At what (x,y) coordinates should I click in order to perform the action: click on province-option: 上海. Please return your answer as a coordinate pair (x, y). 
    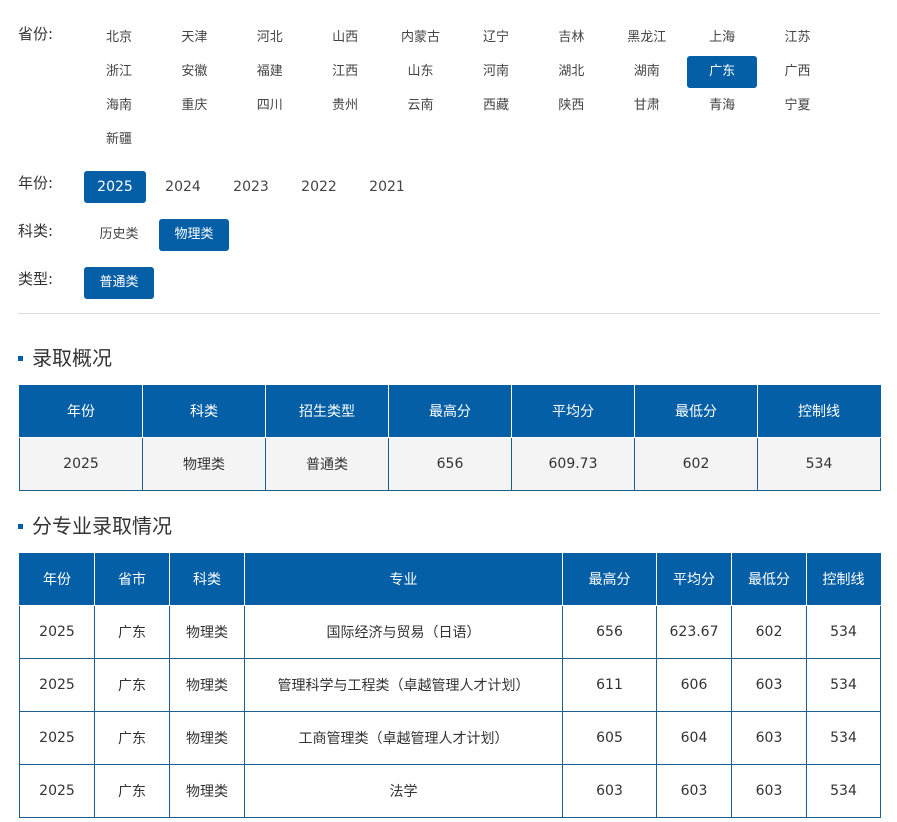
    Looking at the image, I should click on (722, 38).